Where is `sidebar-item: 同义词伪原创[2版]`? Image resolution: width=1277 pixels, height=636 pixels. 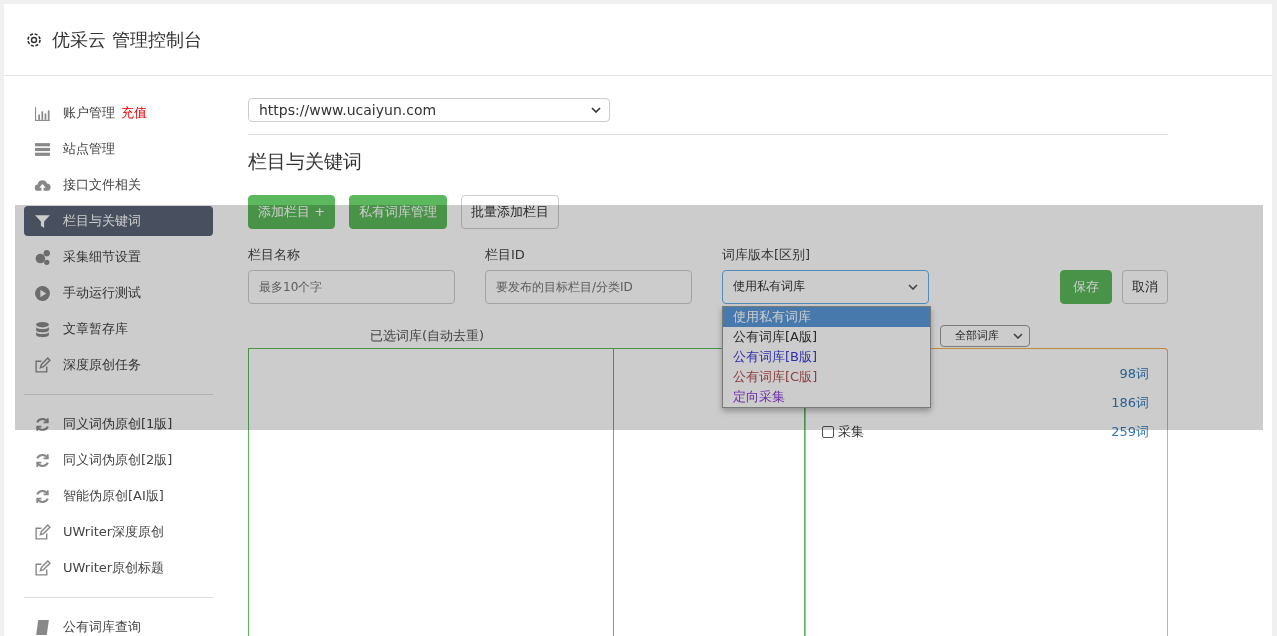
sidebar-item: 同义词伪原创[2版] is located at coordinates (118, 460).